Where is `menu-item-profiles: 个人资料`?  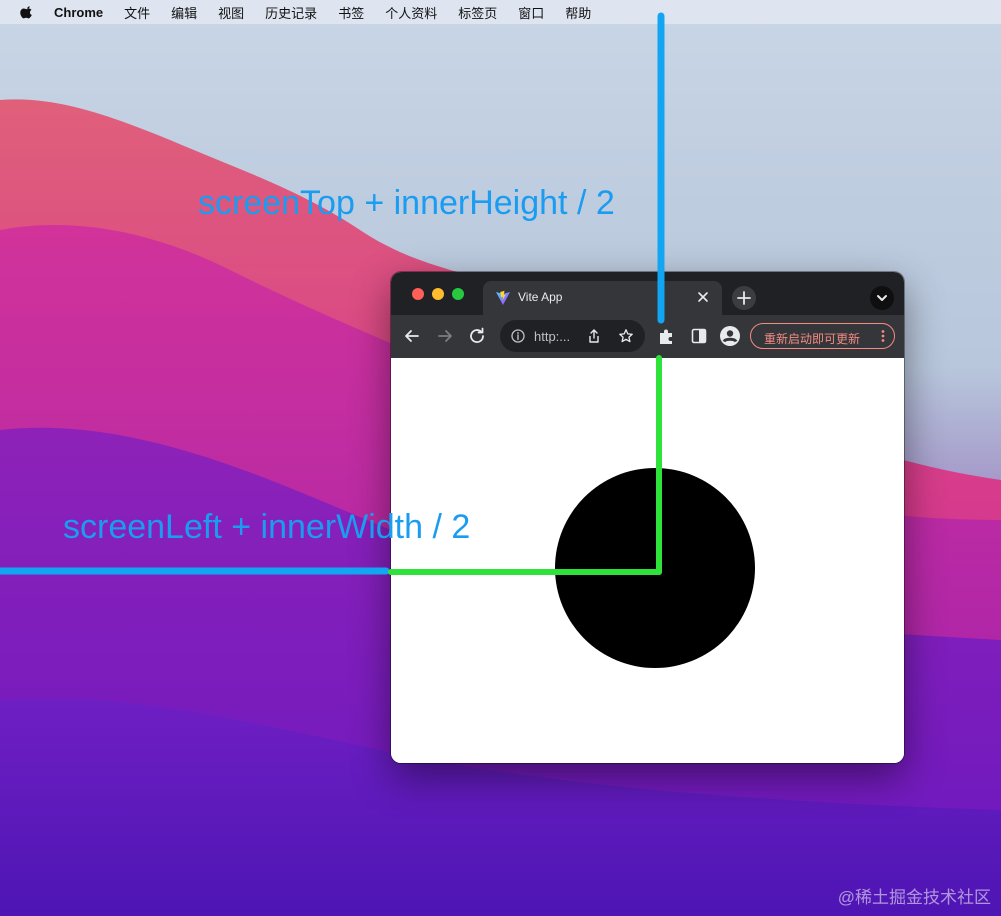 menu-item-profiles: 个人资料 is located at coordinates (411, 12).